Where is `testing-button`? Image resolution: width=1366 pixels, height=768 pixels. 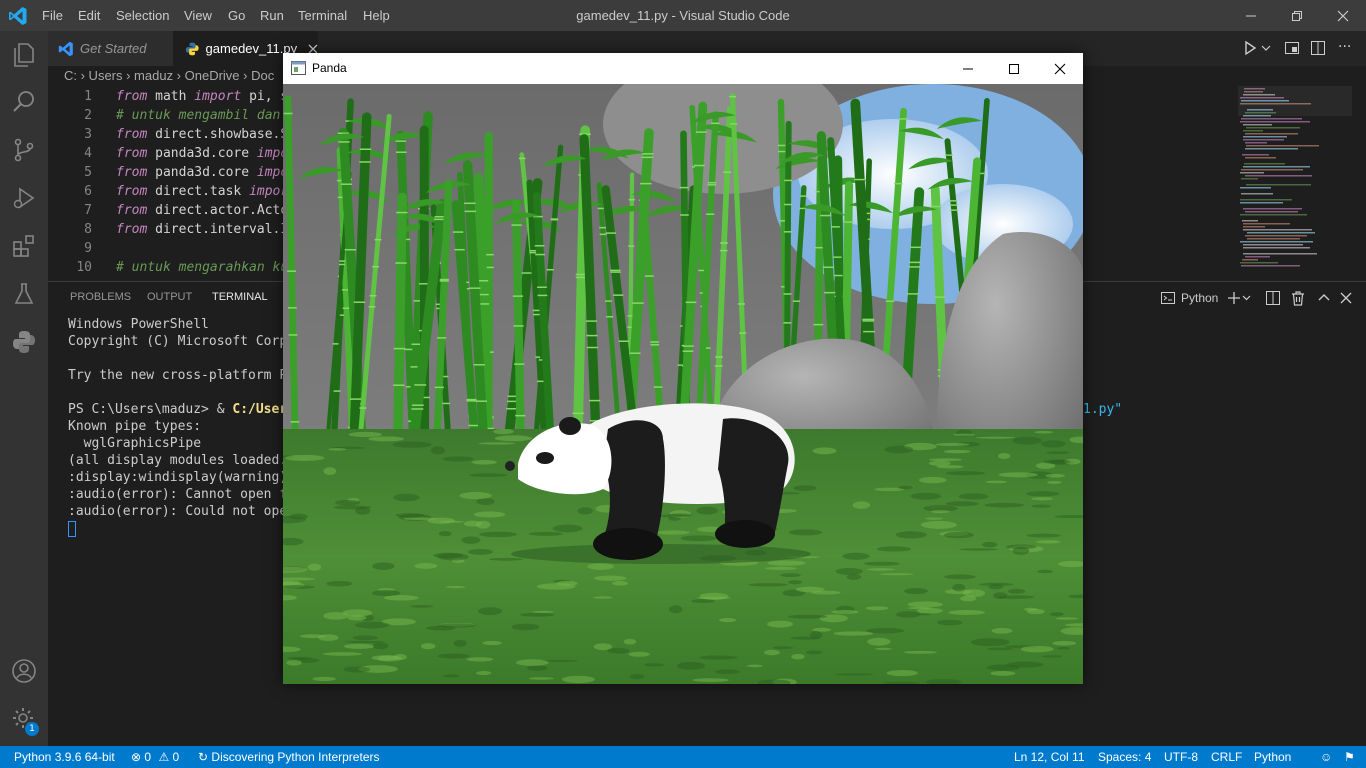 testing-button is located at coordinates (24, 294).